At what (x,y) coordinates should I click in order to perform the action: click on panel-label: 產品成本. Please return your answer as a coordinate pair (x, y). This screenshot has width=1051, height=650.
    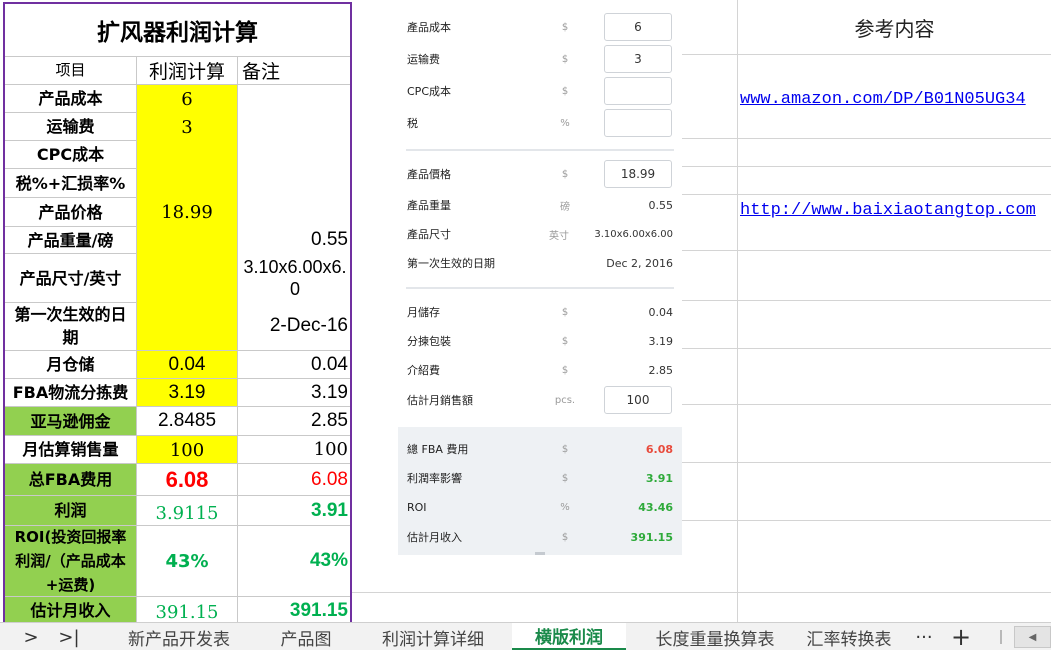
    Looking at the image, I should click on (429, 27).